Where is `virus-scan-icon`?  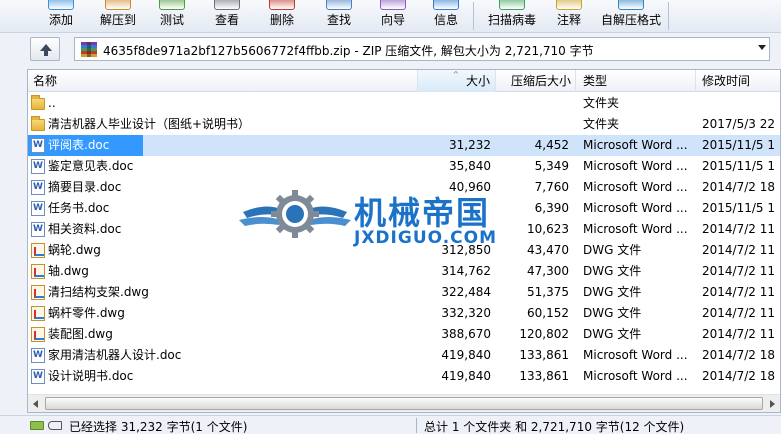
virus-scan-icon is located at coordinates (512, 5).